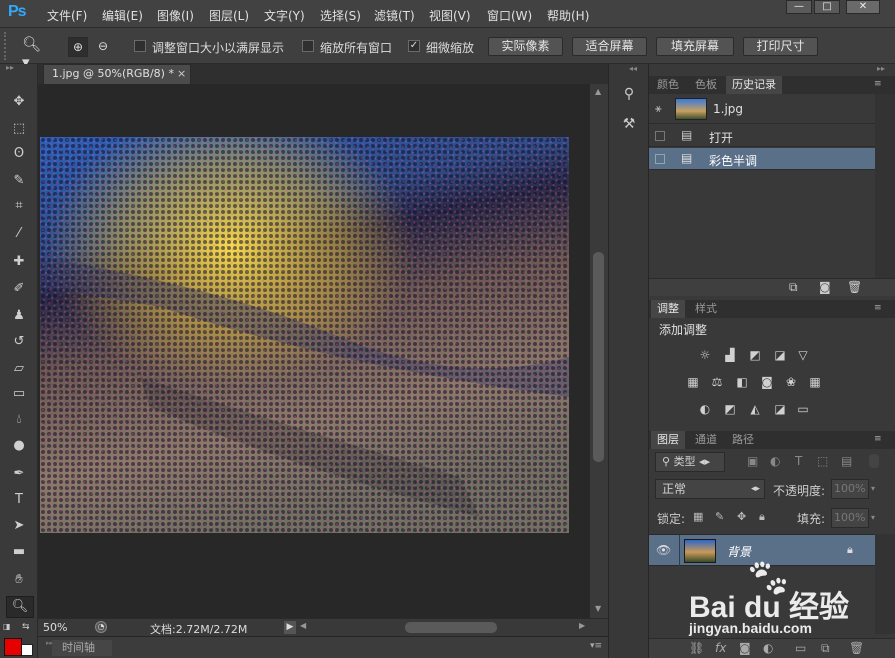 This screenshot has width=895, height=658. What do you see at coordinates (827, 7) in the screenshot?
I see `maximize-button: □` at bounding box center [827, 7].